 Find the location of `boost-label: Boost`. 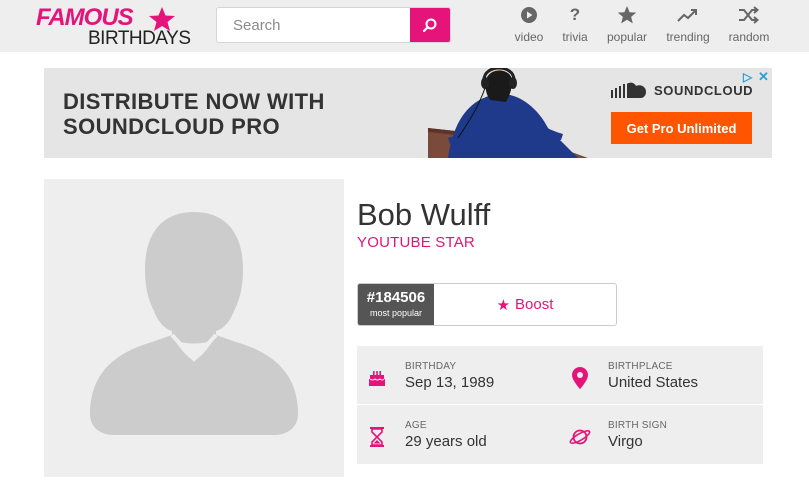

boost-label: Boost is located at coordinates (534, 304).